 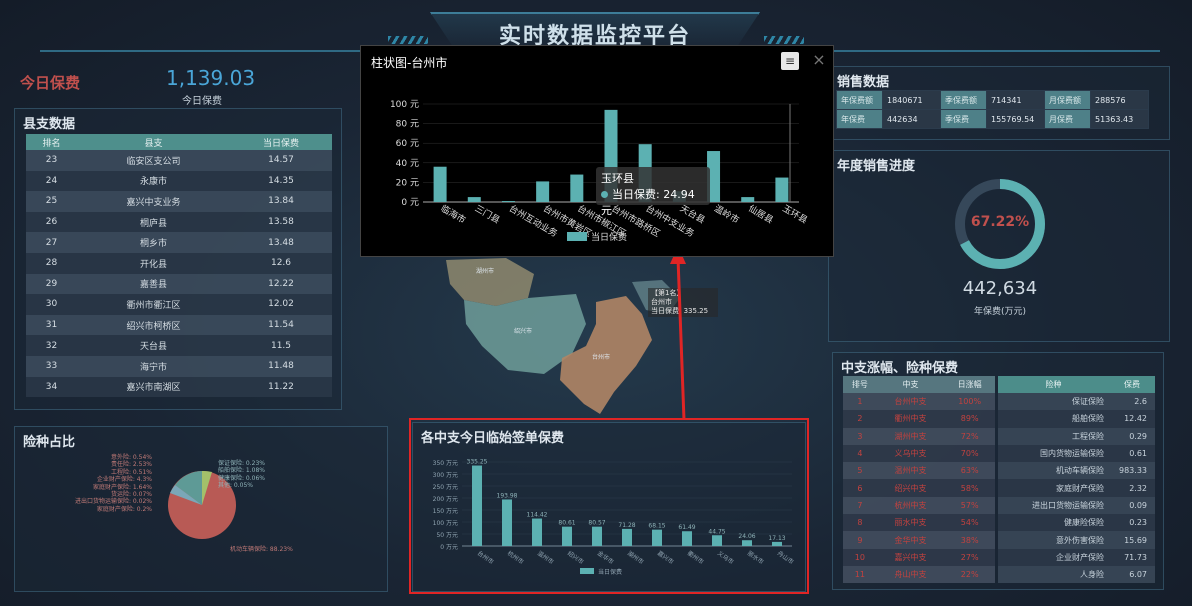 I want to click on premium-cell: 11.54, so click(x=280, y=325).